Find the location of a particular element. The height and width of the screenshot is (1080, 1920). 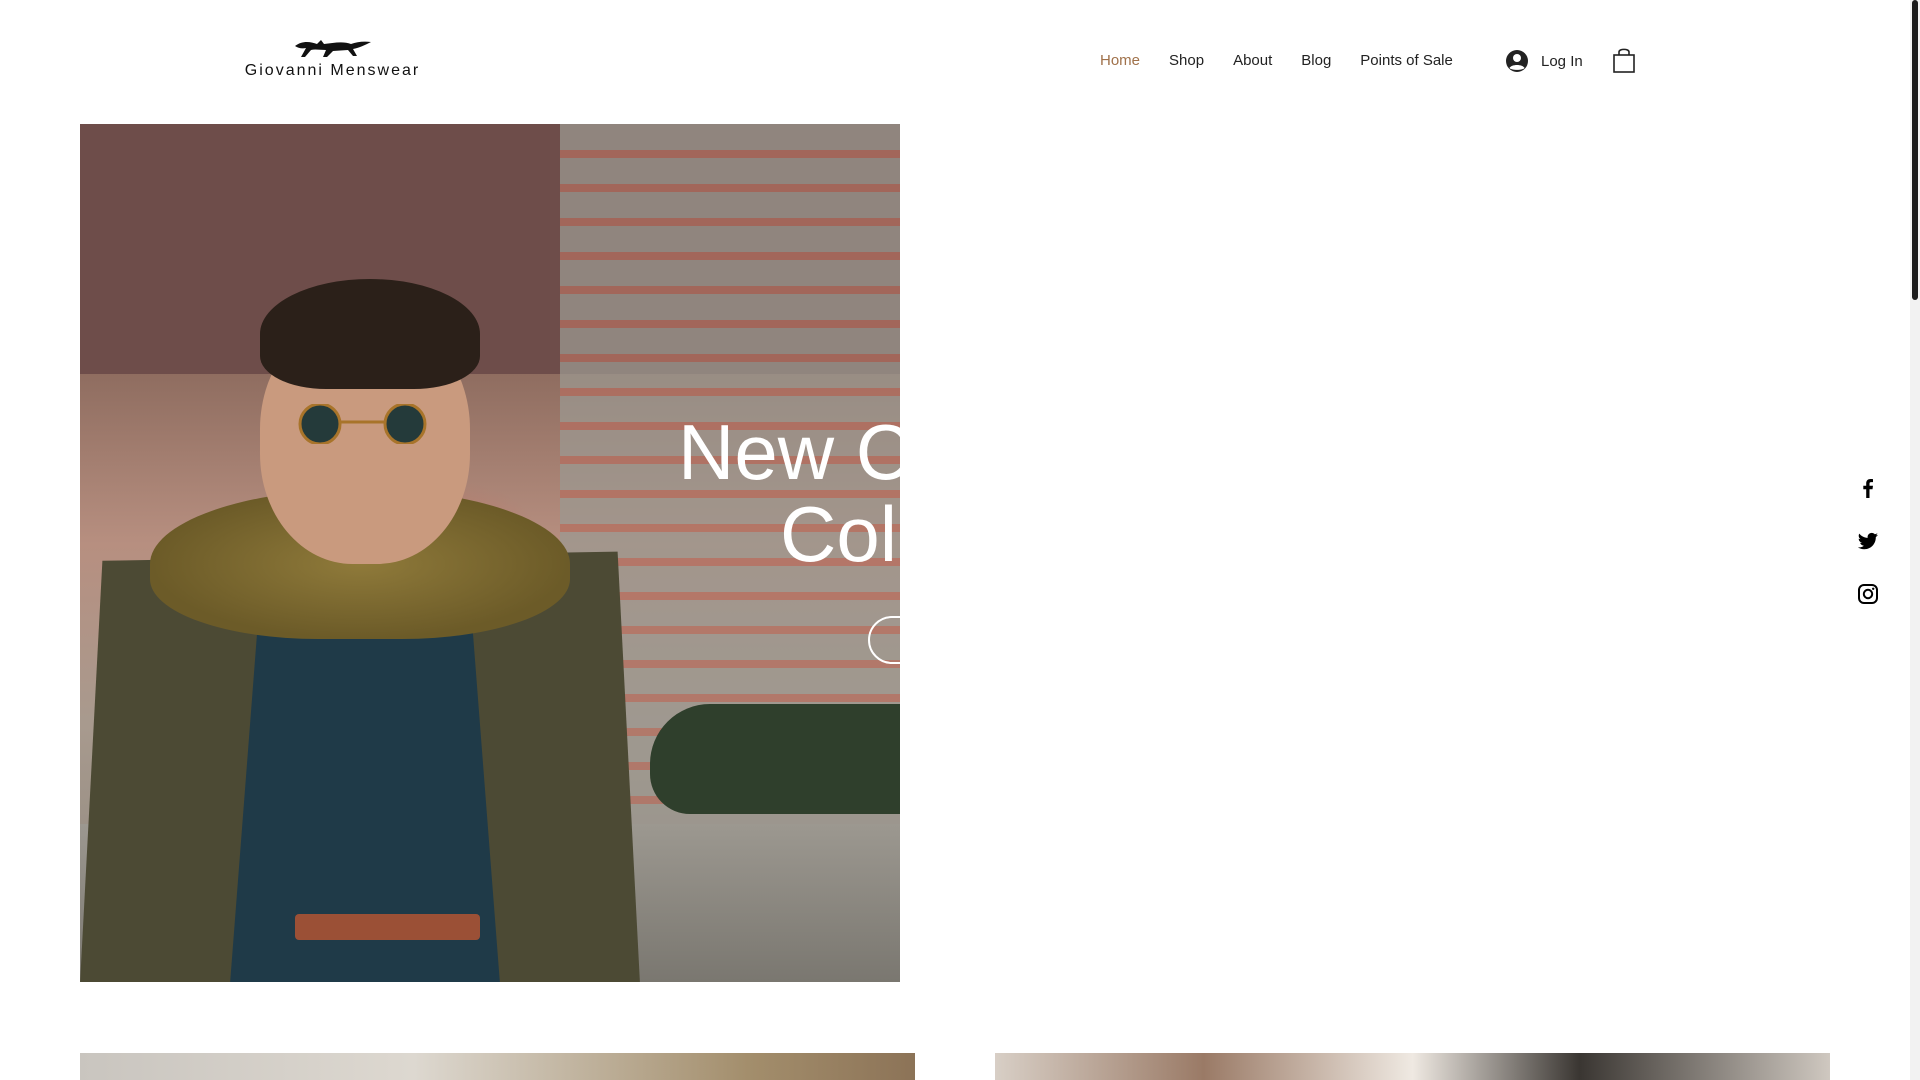

gallery-image-left is located at coordinates (497, 1066).